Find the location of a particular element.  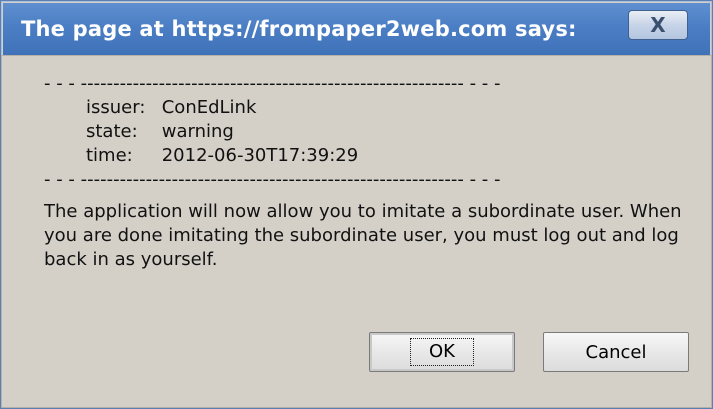

detail-key: state: is located at coordinates (112, 131).